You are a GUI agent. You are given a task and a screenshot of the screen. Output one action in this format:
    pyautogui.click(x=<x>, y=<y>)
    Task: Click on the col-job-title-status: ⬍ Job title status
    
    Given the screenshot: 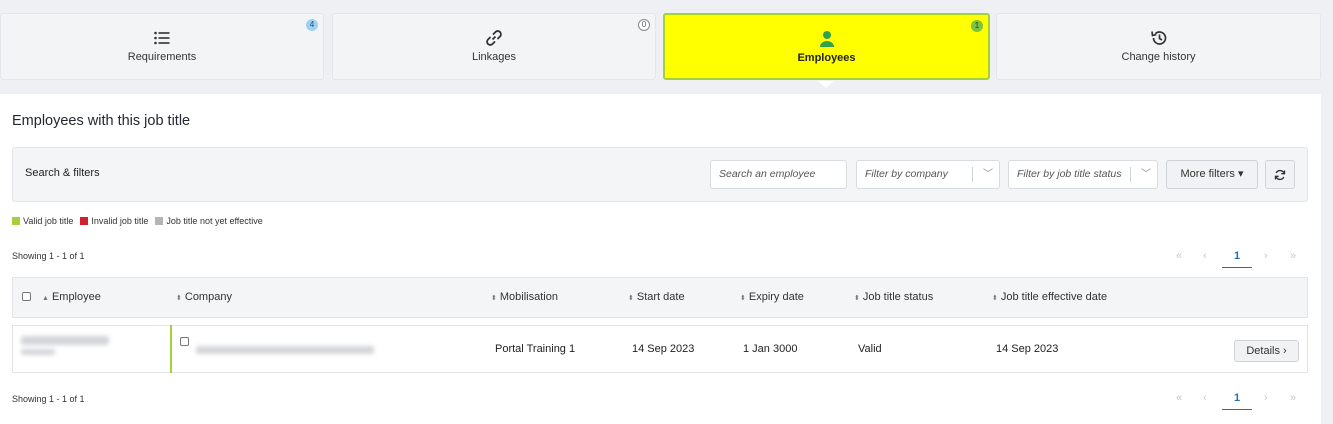 What is the action you would take?
    pyautogui.click(x=893, y=297)
    